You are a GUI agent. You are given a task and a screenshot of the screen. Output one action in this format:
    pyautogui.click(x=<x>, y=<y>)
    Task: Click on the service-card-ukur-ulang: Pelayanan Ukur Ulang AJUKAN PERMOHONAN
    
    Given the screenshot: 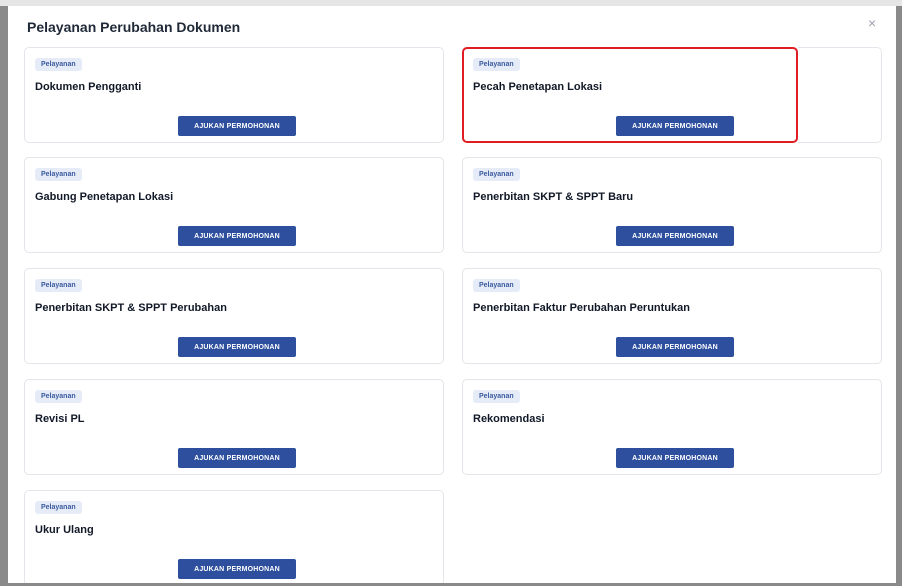 What is the action you would take?
    pyautogui.click(x=234, y=536)
    